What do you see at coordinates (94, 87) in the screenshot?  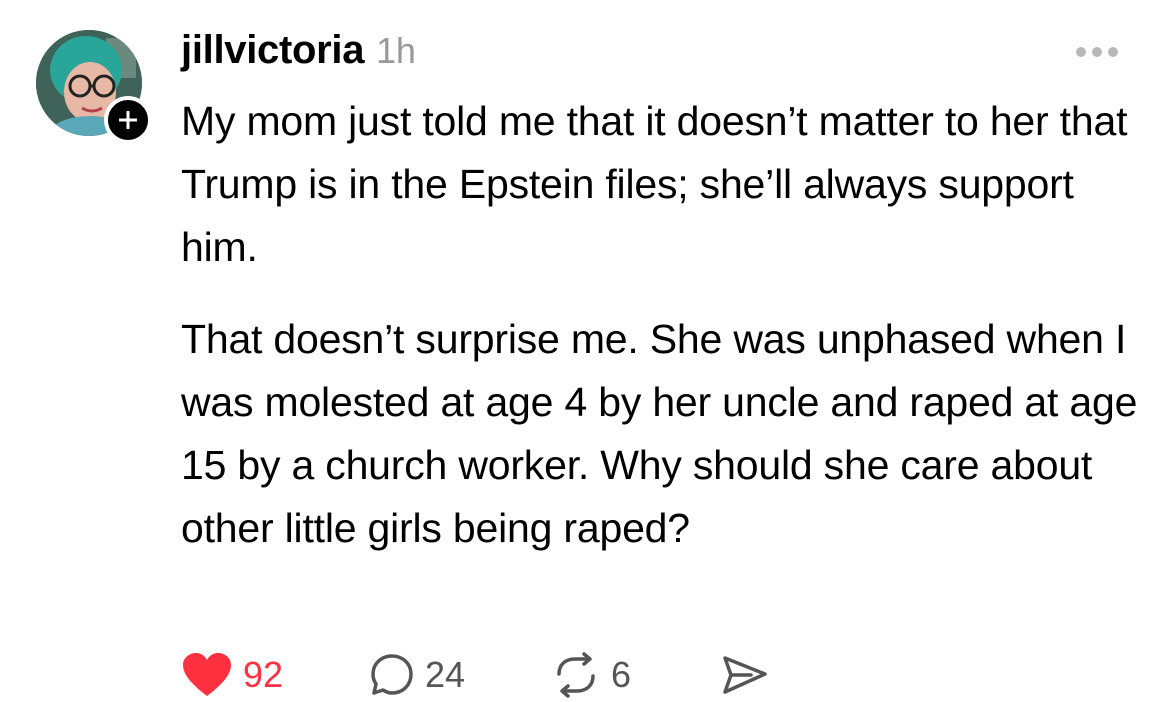 I see `avatar-container` at bounding box center [94, 87].